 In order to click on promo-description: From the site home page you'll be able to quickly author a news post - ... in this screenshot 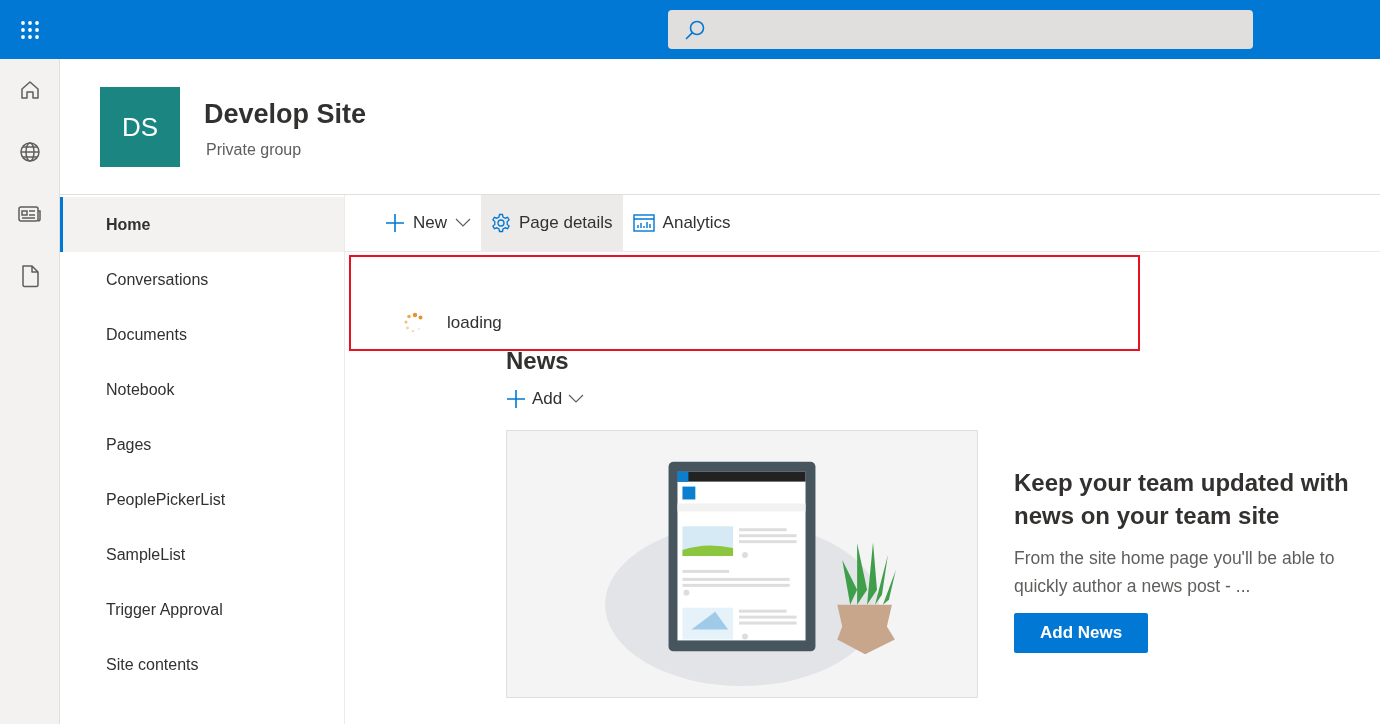, I will do `click(1175, 572)`.